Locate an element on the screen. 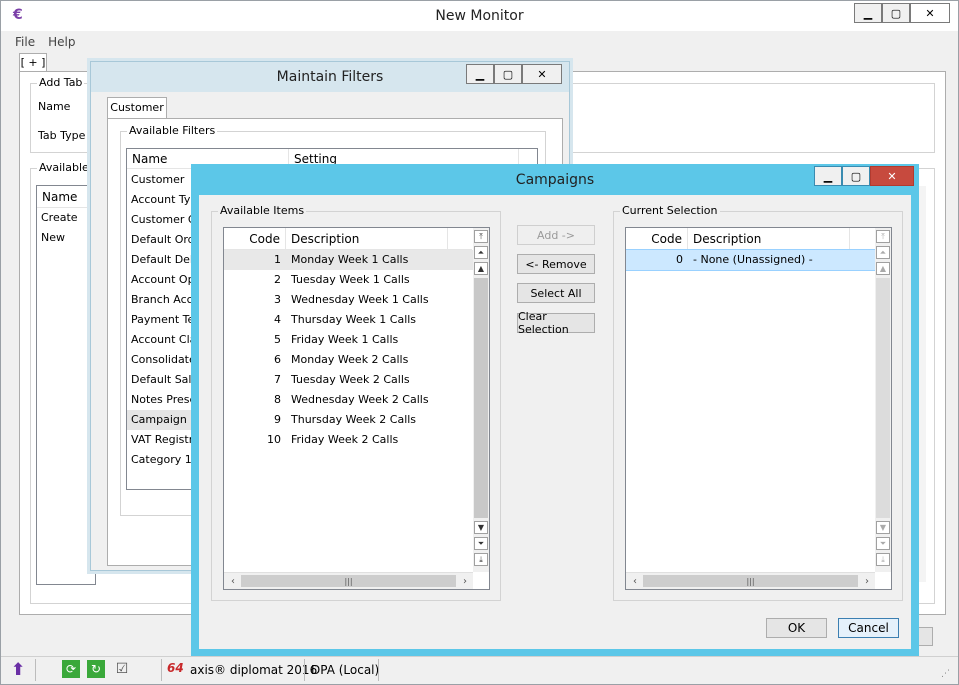 Image resolution: width=959 pixels, height=685 pixels. available-item-row-description: Wednesday Week 1 Calls is located at coordinates (360, 299).